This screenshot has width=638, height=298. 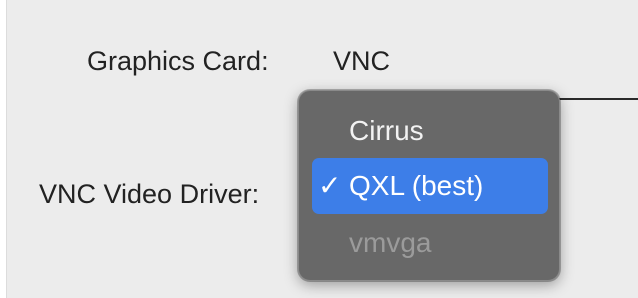 I want to click on menu-item-label: vmvga, so click(x=390, y=242).